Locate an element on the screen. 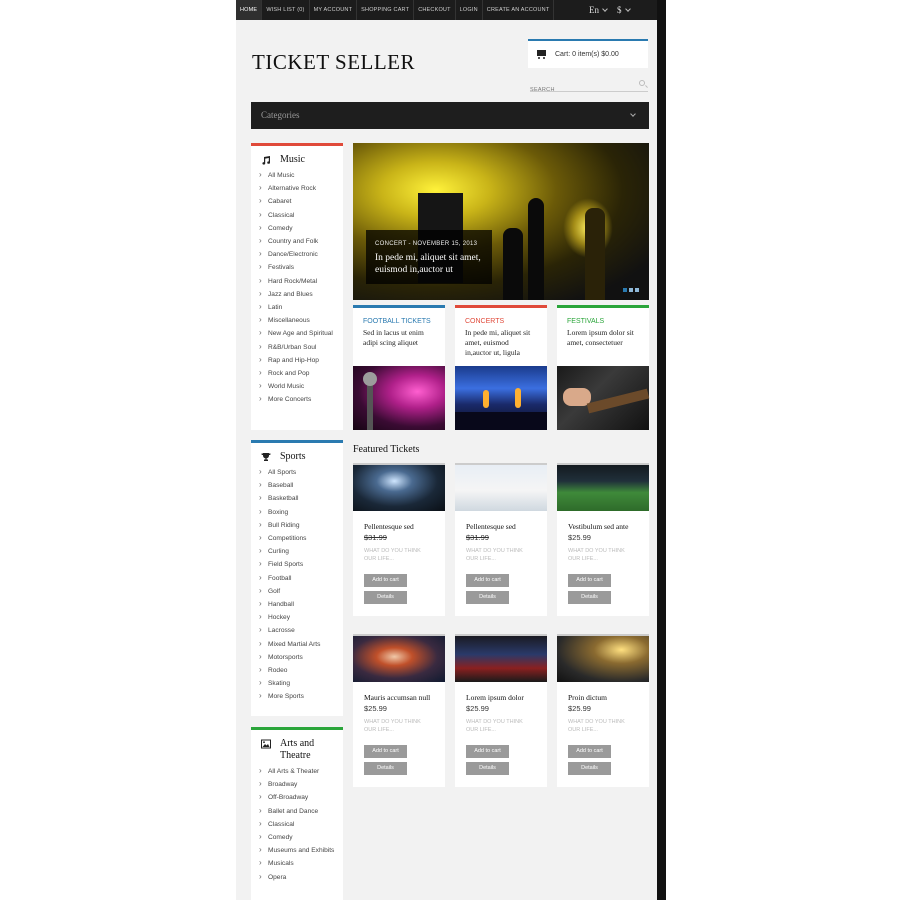 Image resolution: width=900 pixels, height=900 pixels. microphone is located at coordinates (370, 379).